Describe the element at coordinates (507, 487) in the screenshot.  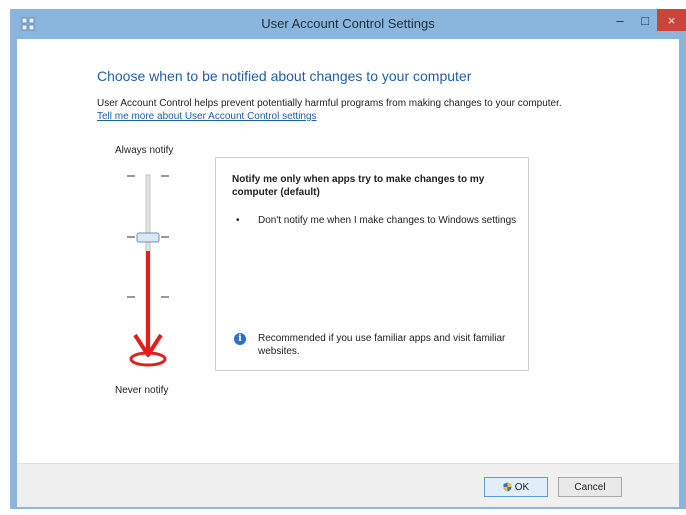
I see `uac-shield-icon` at that location.